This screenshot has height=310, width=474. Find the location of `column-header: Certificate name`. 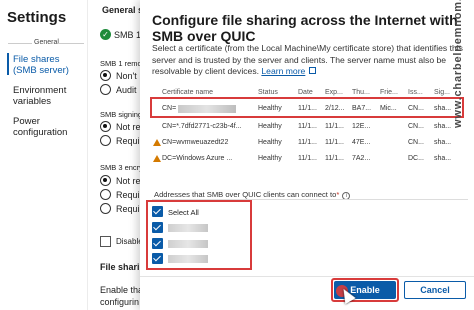

column-header: Certificate name is located at coordinates (187, 92).